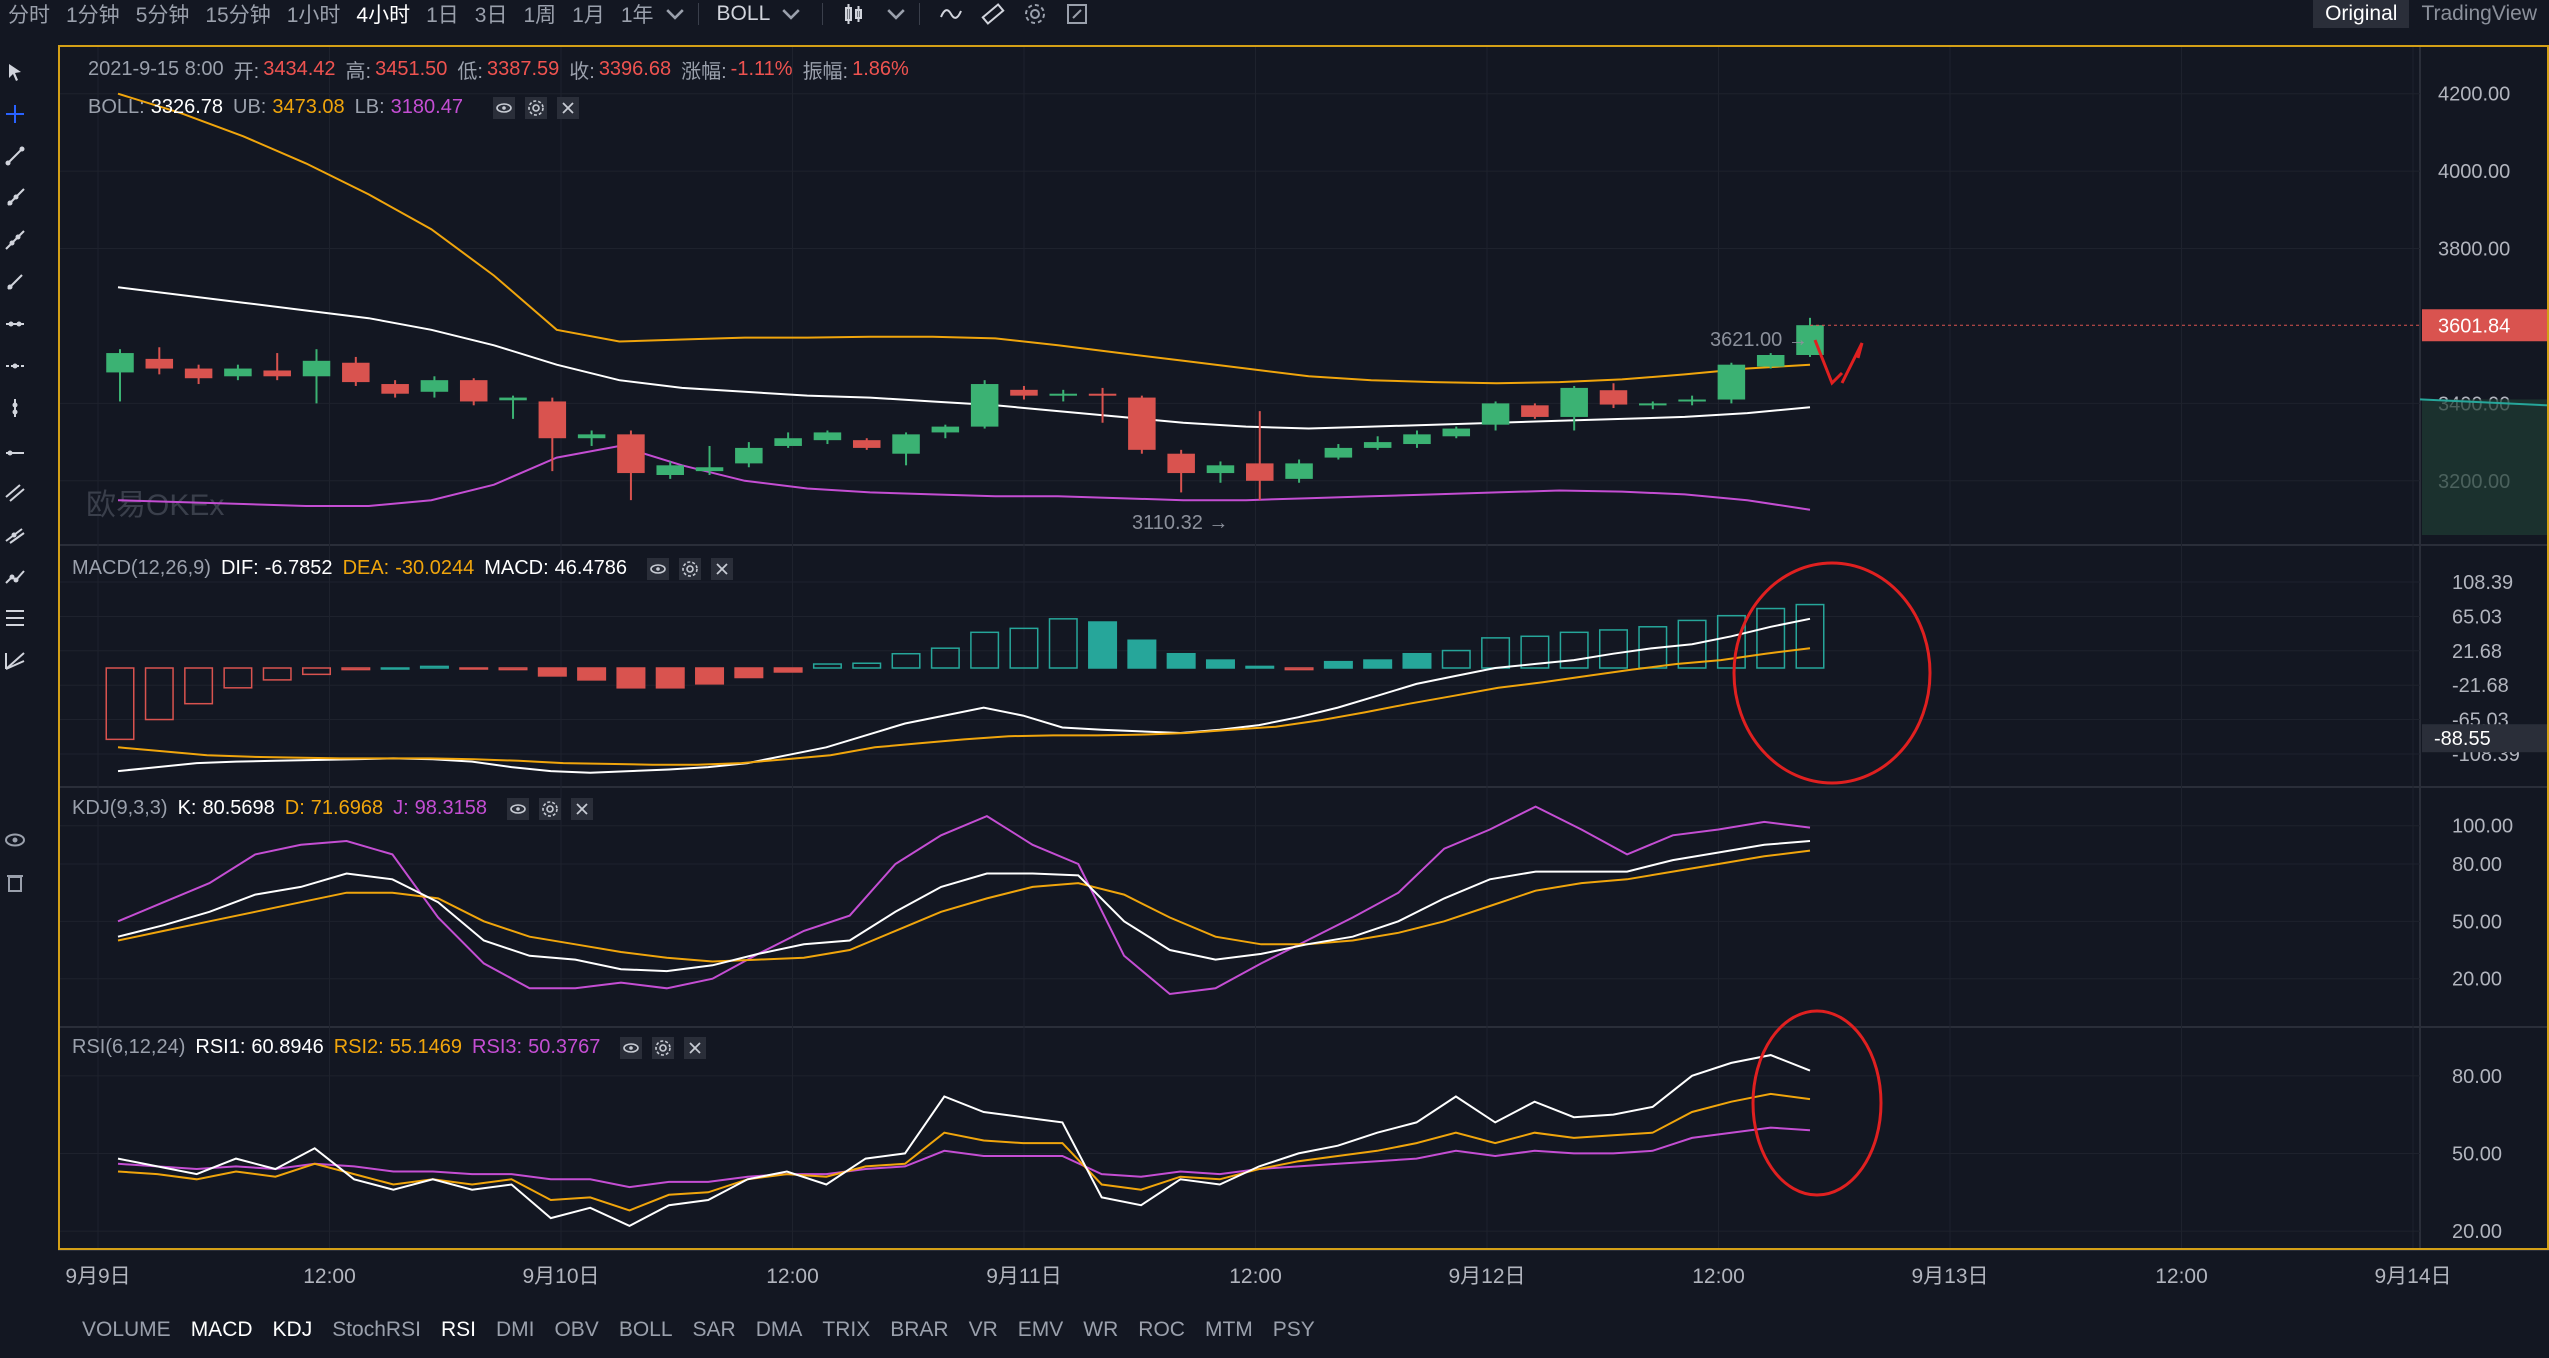 This screenshot has height=1358, width=2549. I want to click on open-value: 3434.42, so click(299, 69).